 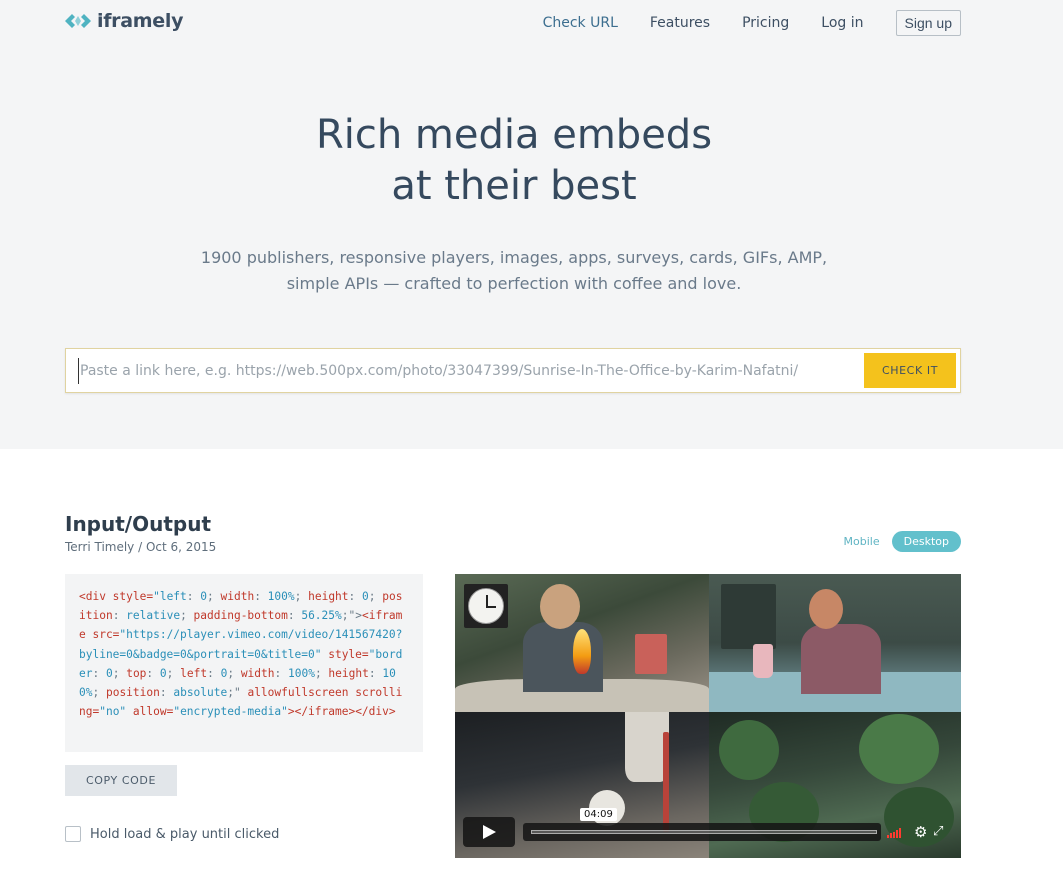 I want to click on headline-line-1: Rich media embeds, so click(x=514, y=135).